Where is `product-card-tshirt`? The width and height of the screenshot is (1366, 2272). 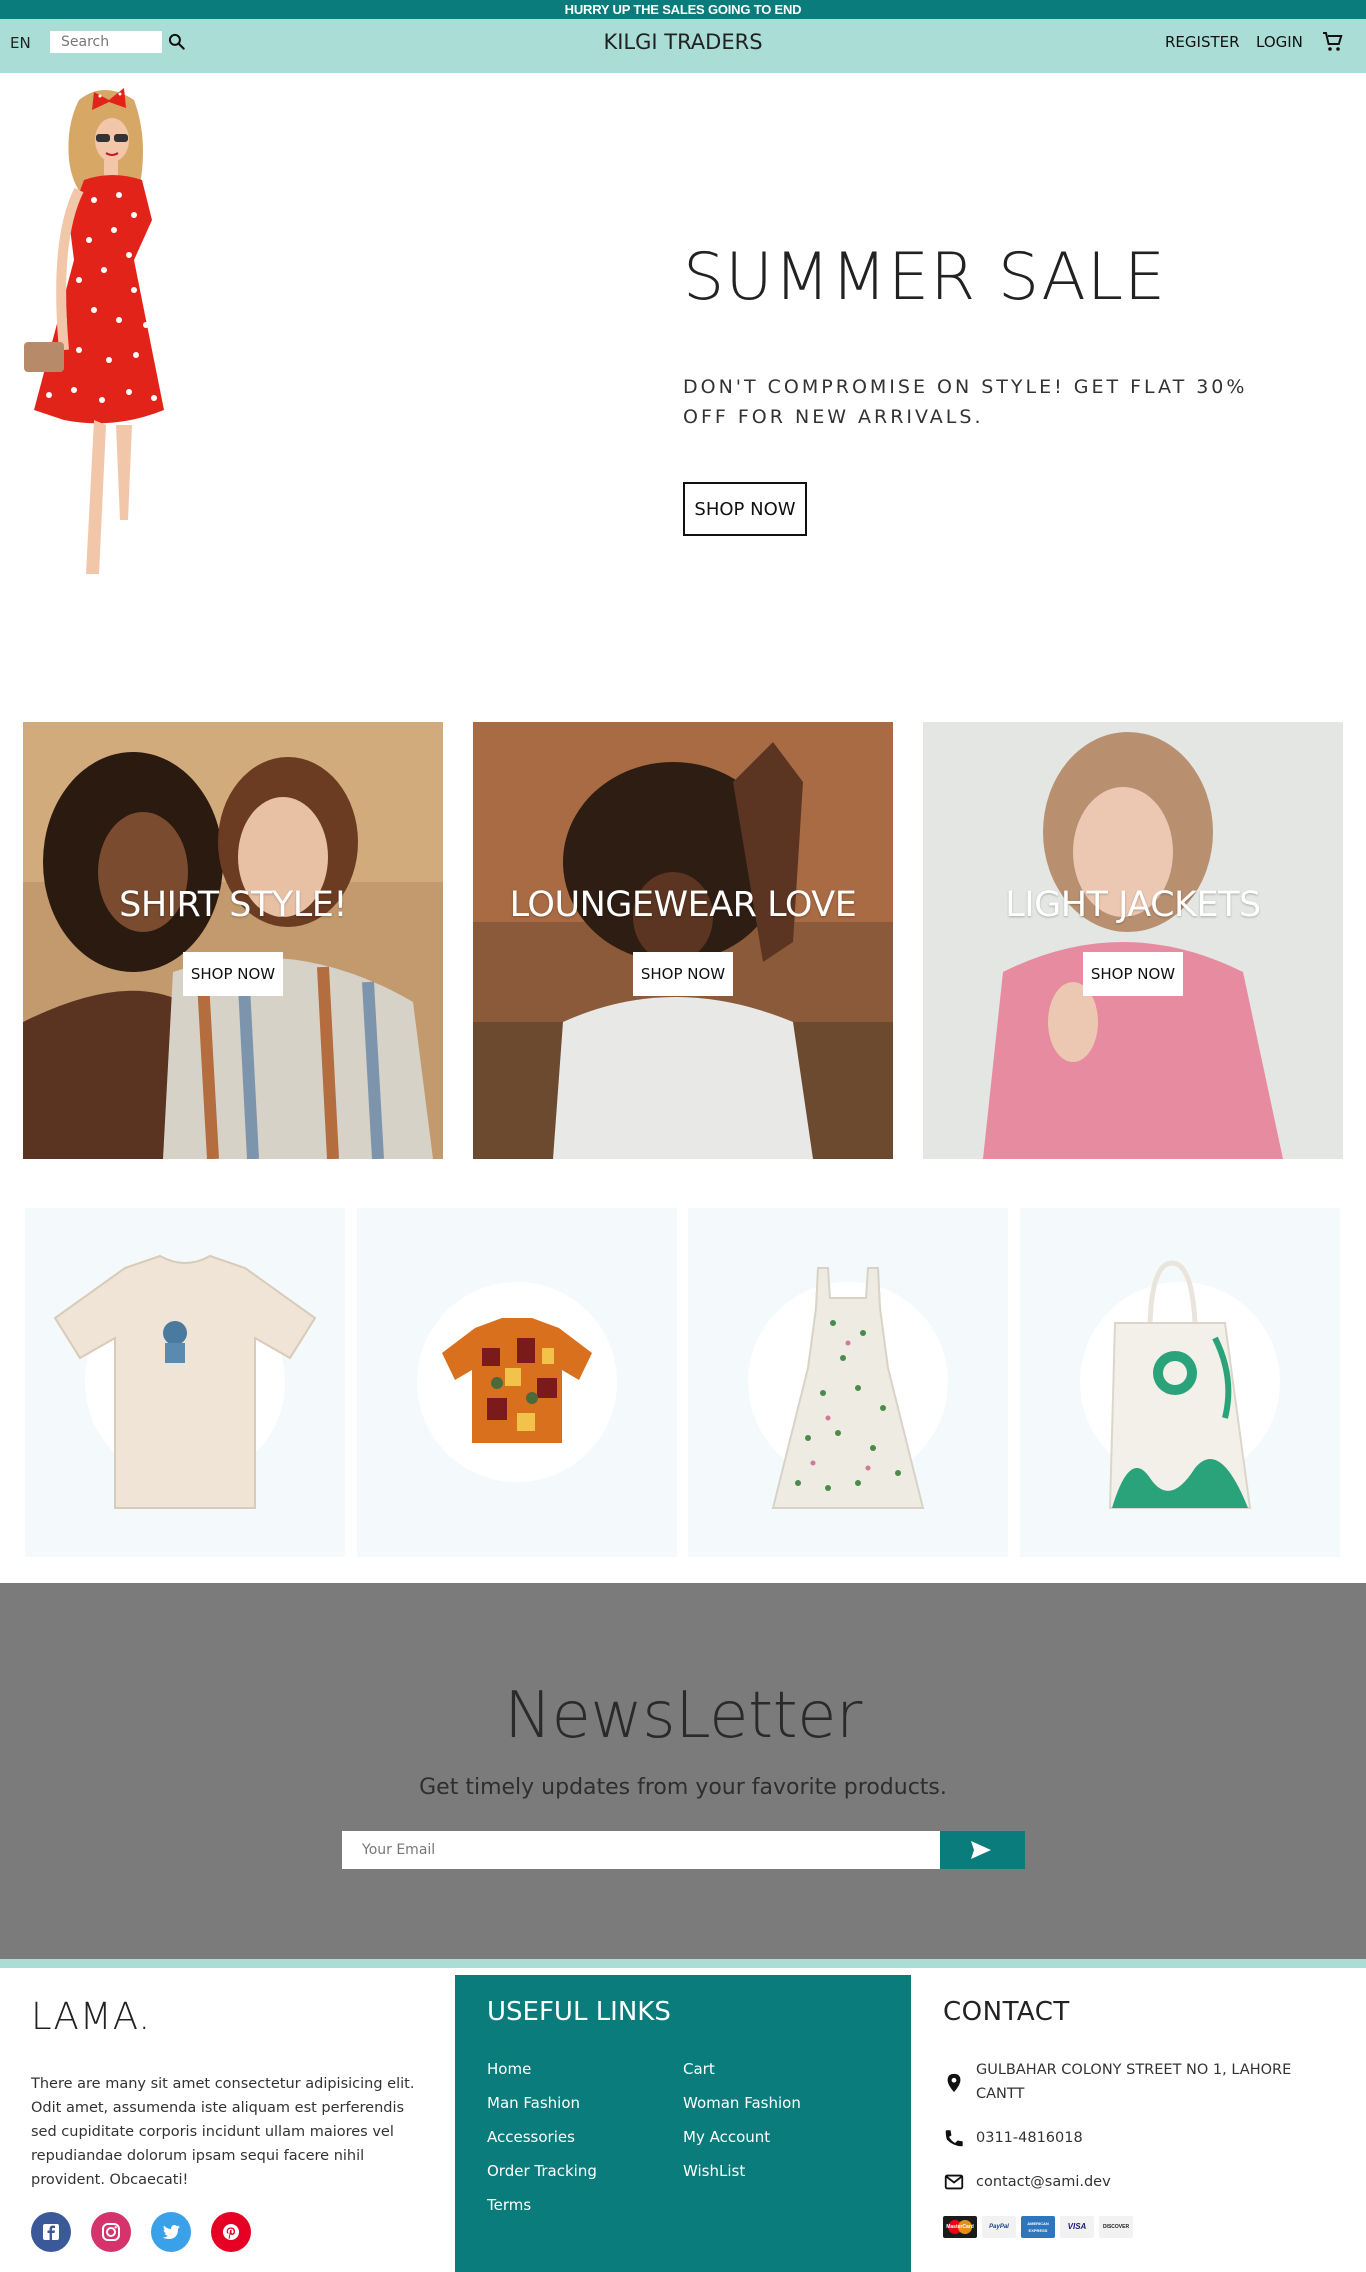 product-card-tshirt is located at coordinates (185, 1382).